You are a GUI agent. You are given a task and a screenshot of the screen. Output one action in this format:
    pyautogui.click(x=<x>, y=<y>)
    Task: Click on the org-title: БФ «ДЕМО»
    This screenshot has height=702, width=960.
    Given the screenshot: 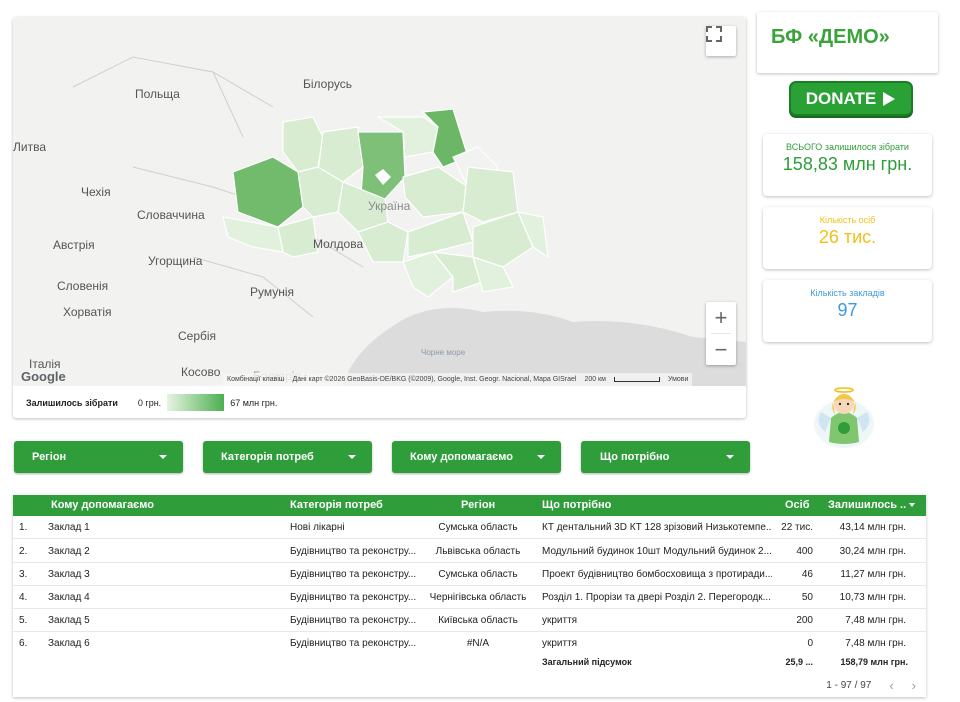 What is the action you would take?
    pyautogui.click(x=830, y=37)
    